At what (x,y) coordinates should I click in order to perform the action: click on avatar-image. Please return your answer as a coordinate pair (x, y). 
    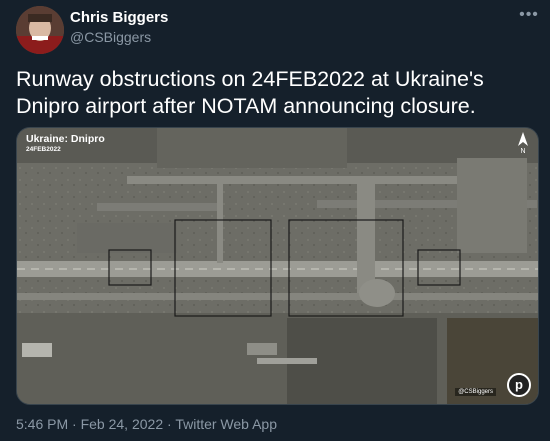
    Looking at the image, I should click on (40, 30).